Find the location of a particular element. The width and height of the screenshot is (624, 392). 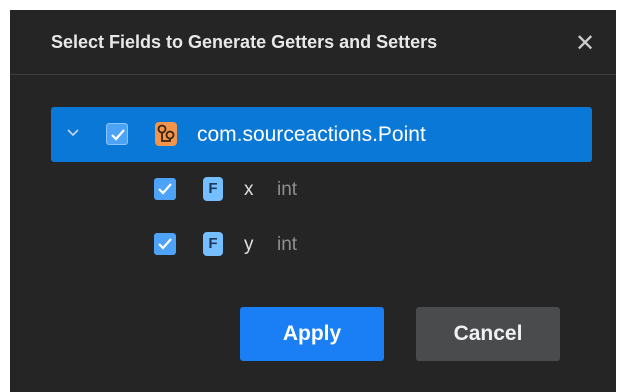

chevron-down-icon is located at coordinates (73, 134).